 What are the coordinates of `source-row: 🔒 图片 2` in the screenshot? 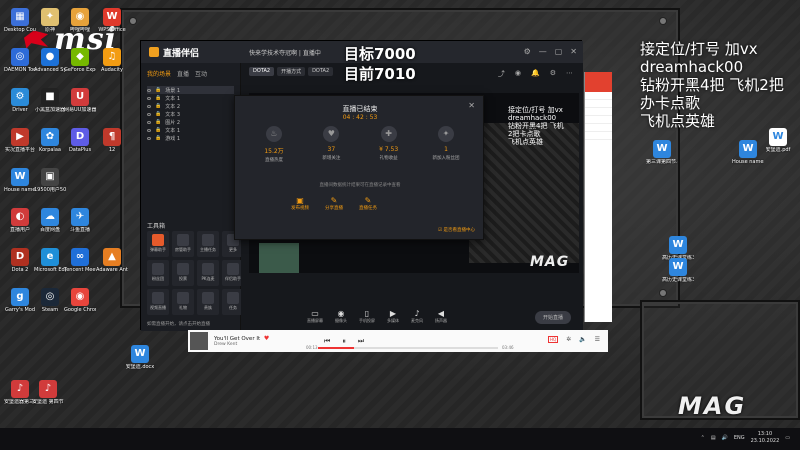 It's located at (190, 122).